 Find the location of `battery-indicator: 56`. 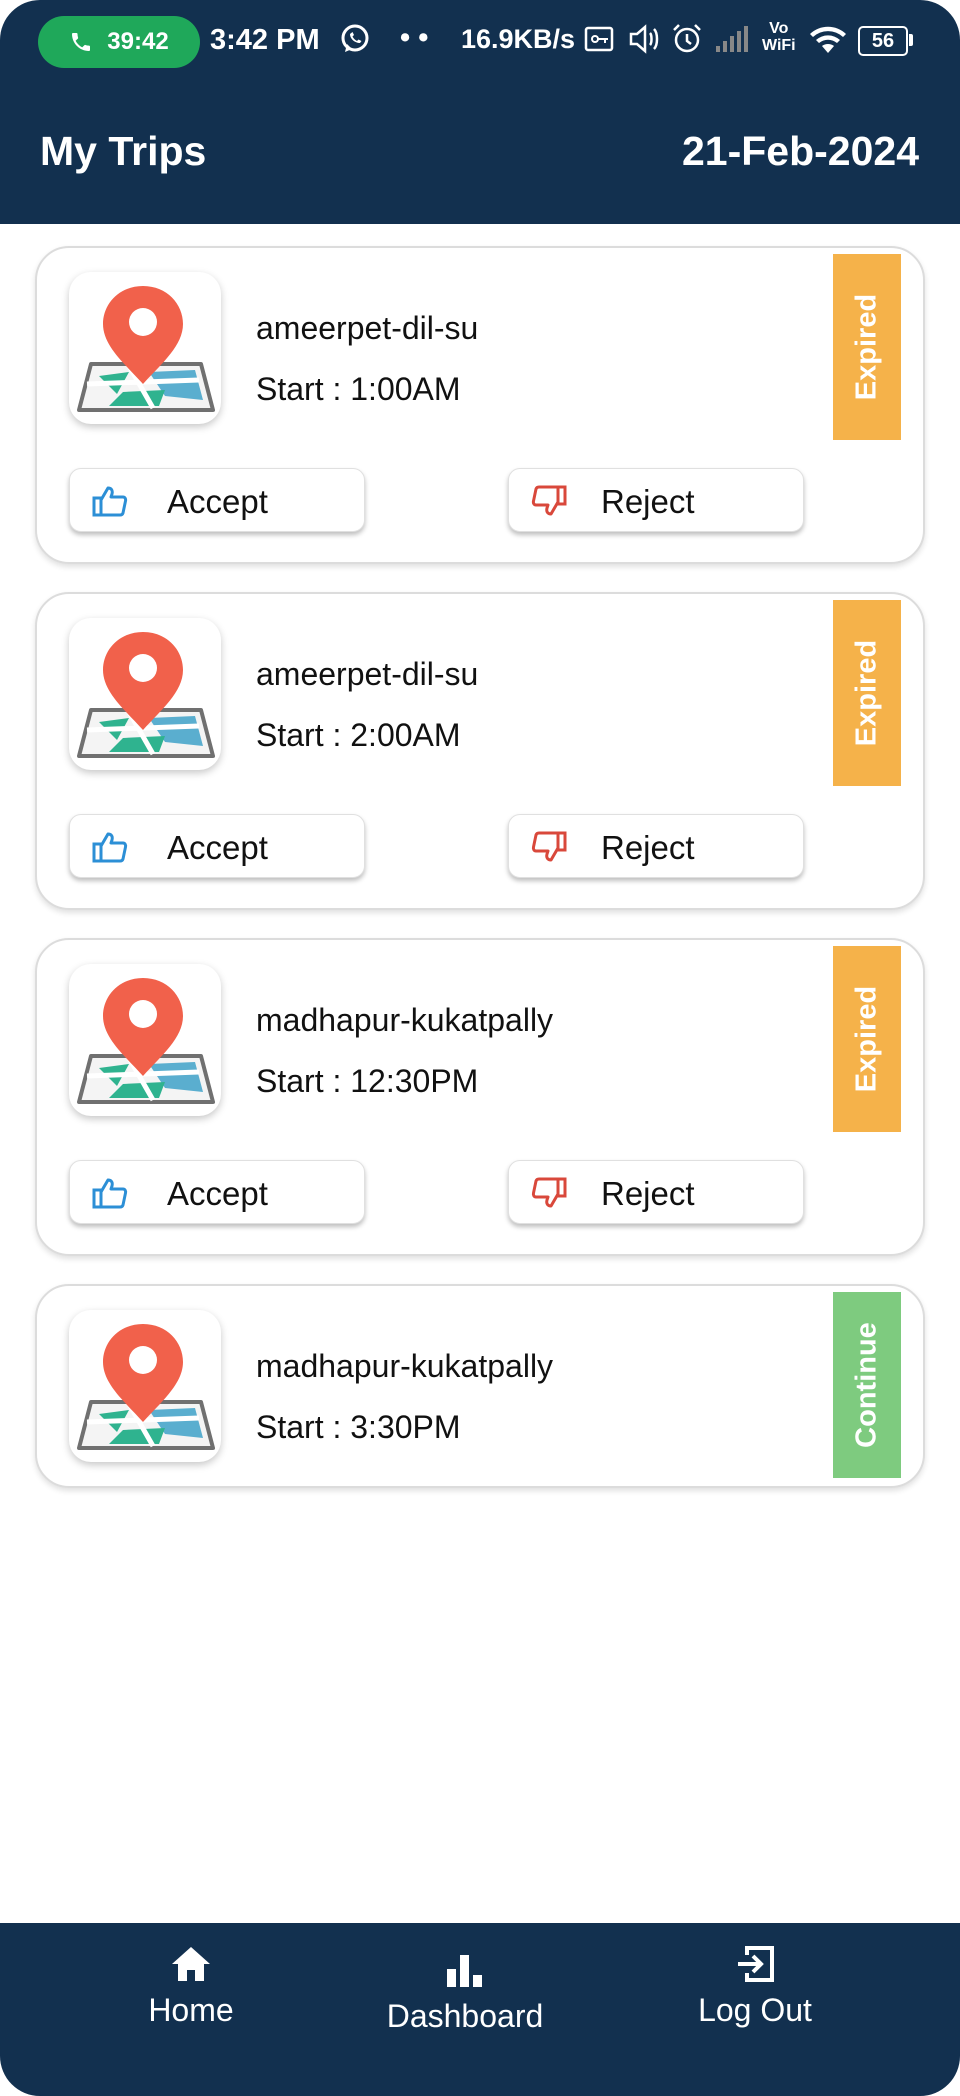

battery-indicator: 56 is located at coordinates (883, 41).